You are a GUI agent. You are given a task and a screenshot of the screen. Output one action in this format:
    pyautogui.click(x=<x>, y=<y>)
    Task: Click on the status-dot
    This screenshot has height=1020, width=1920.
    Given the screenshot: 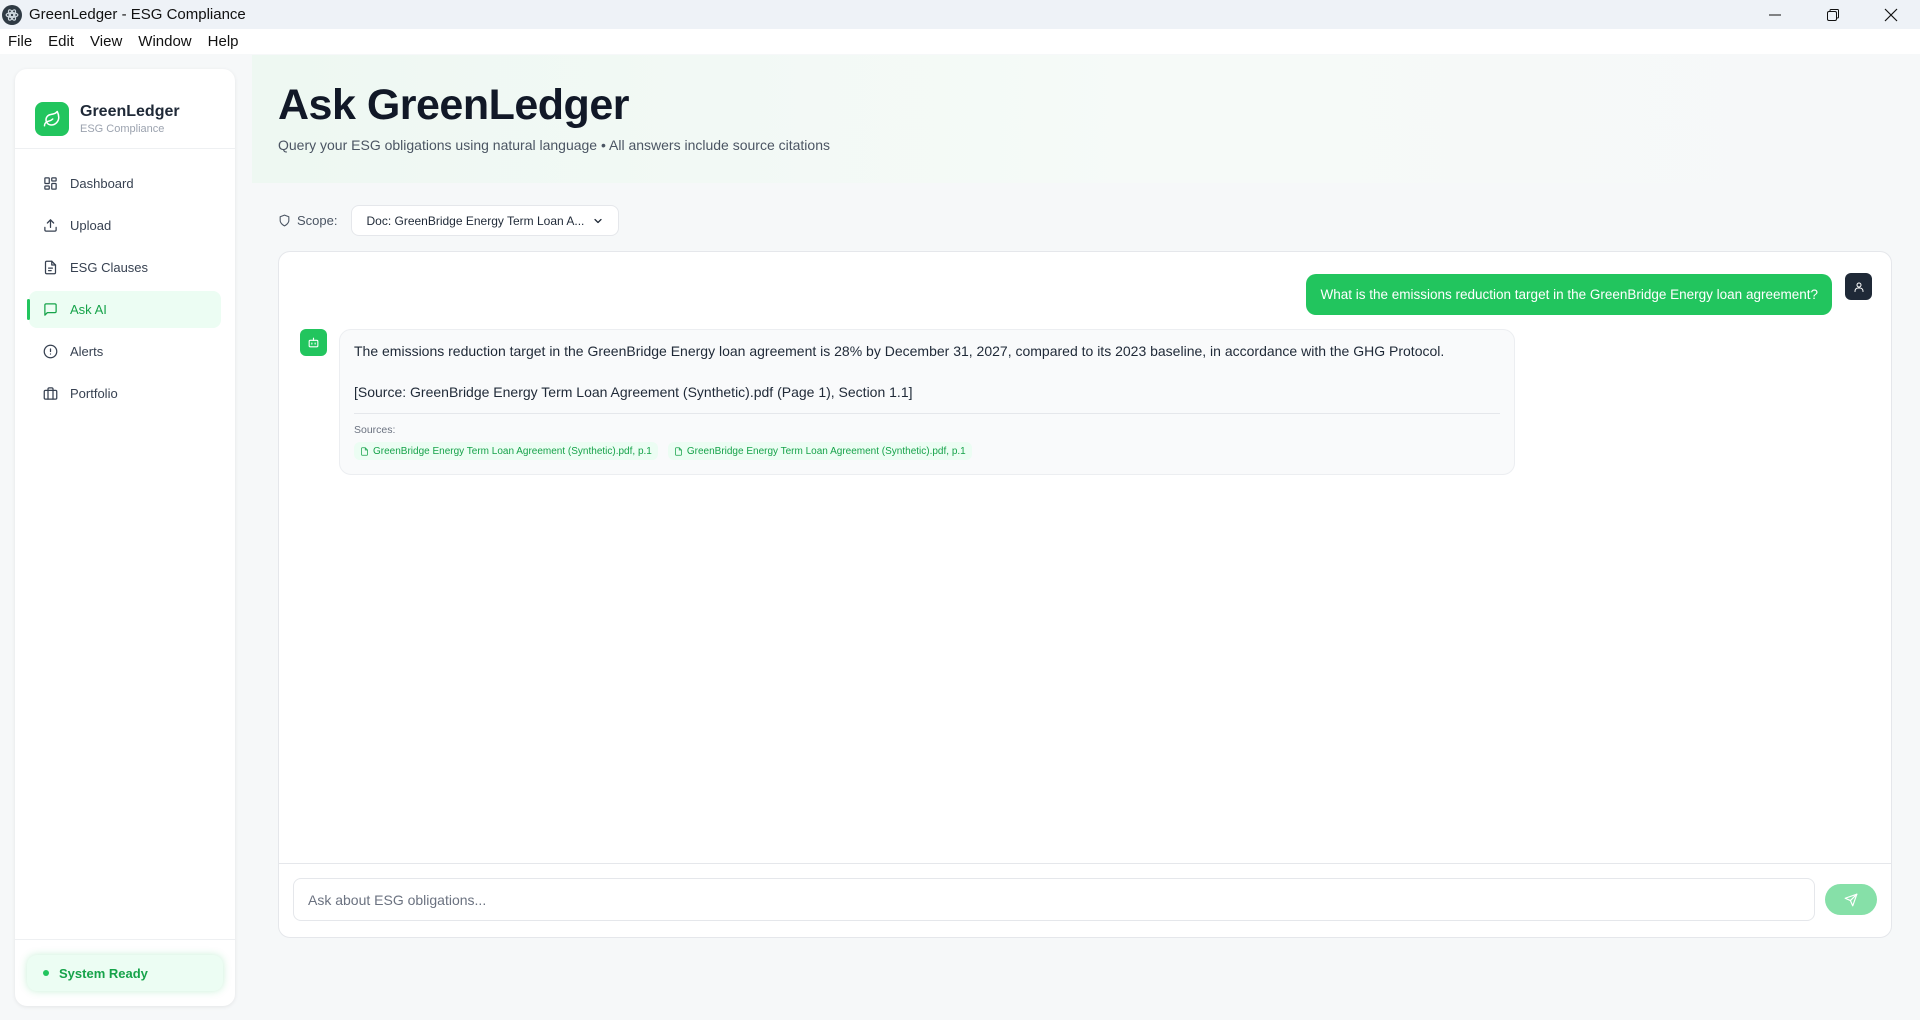 What is the action you would take?
    pyautogui.click(x=46, y=973)
    